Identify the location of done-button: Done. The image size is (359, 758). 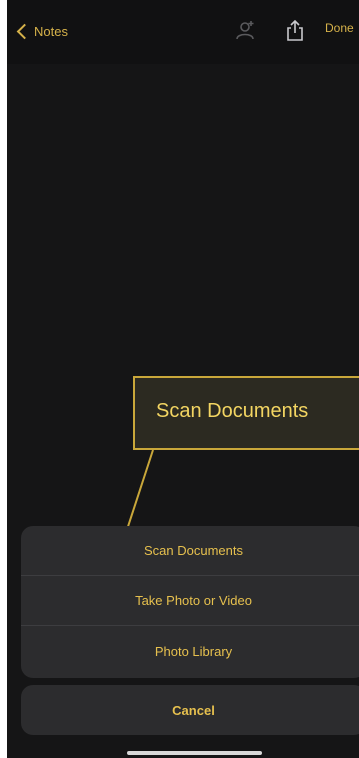
(342, 28).